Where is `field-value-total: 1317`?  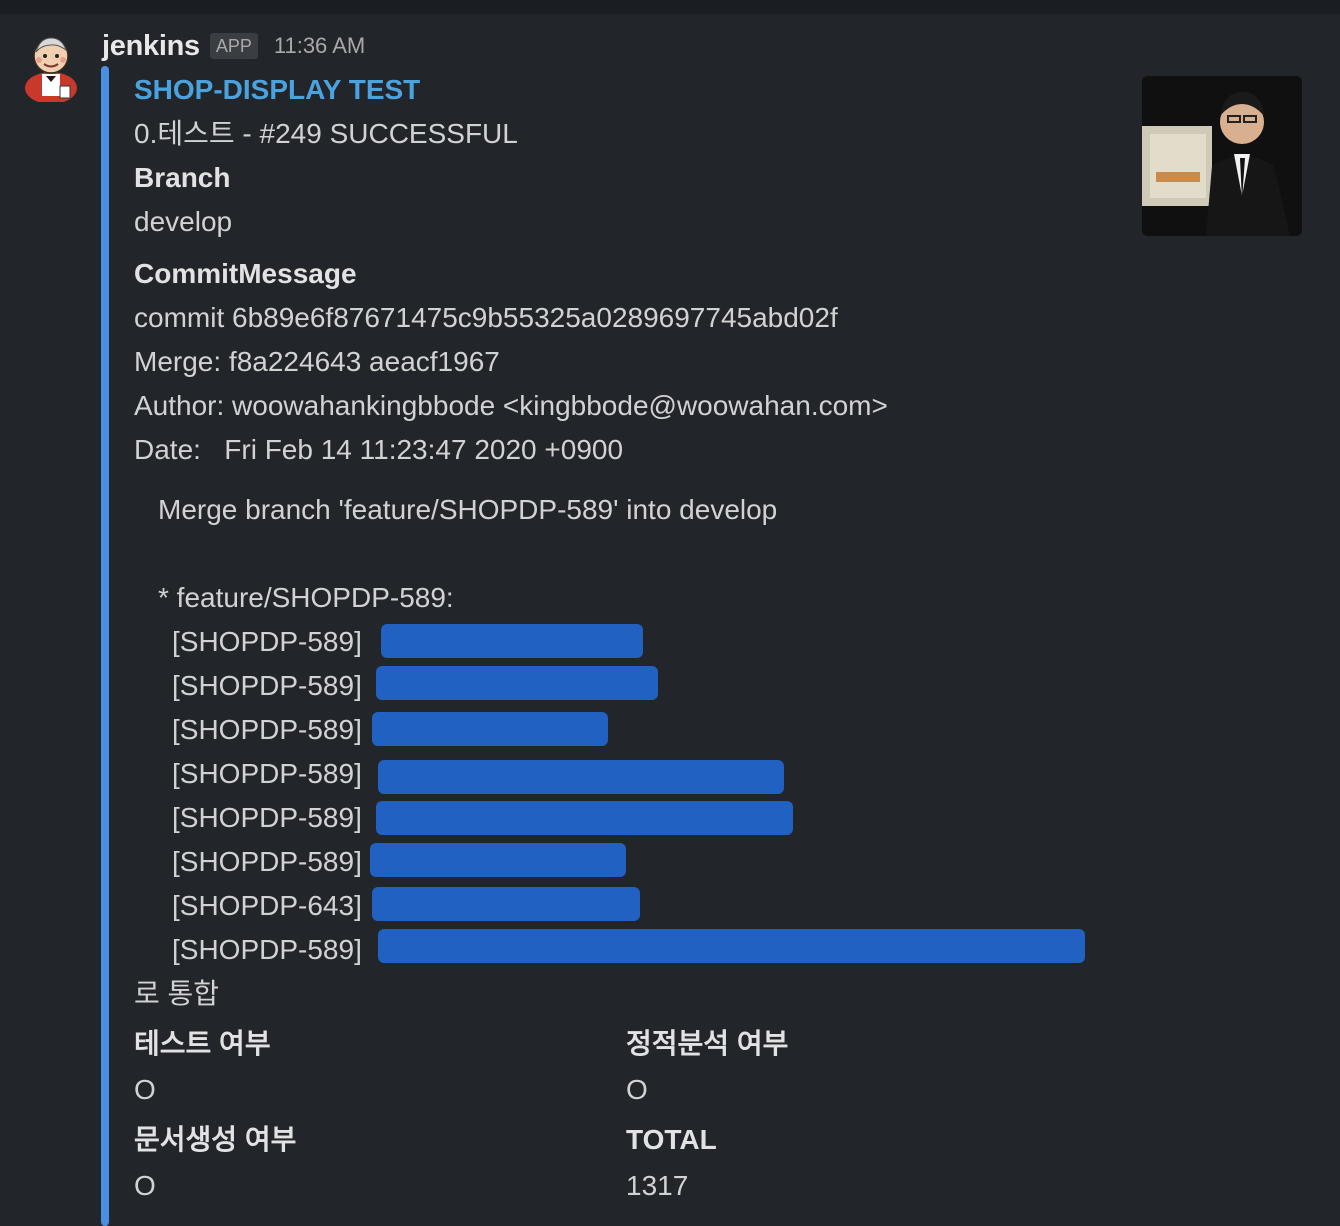 field-value-total: 1317 is located at coordinates (657, 1185).